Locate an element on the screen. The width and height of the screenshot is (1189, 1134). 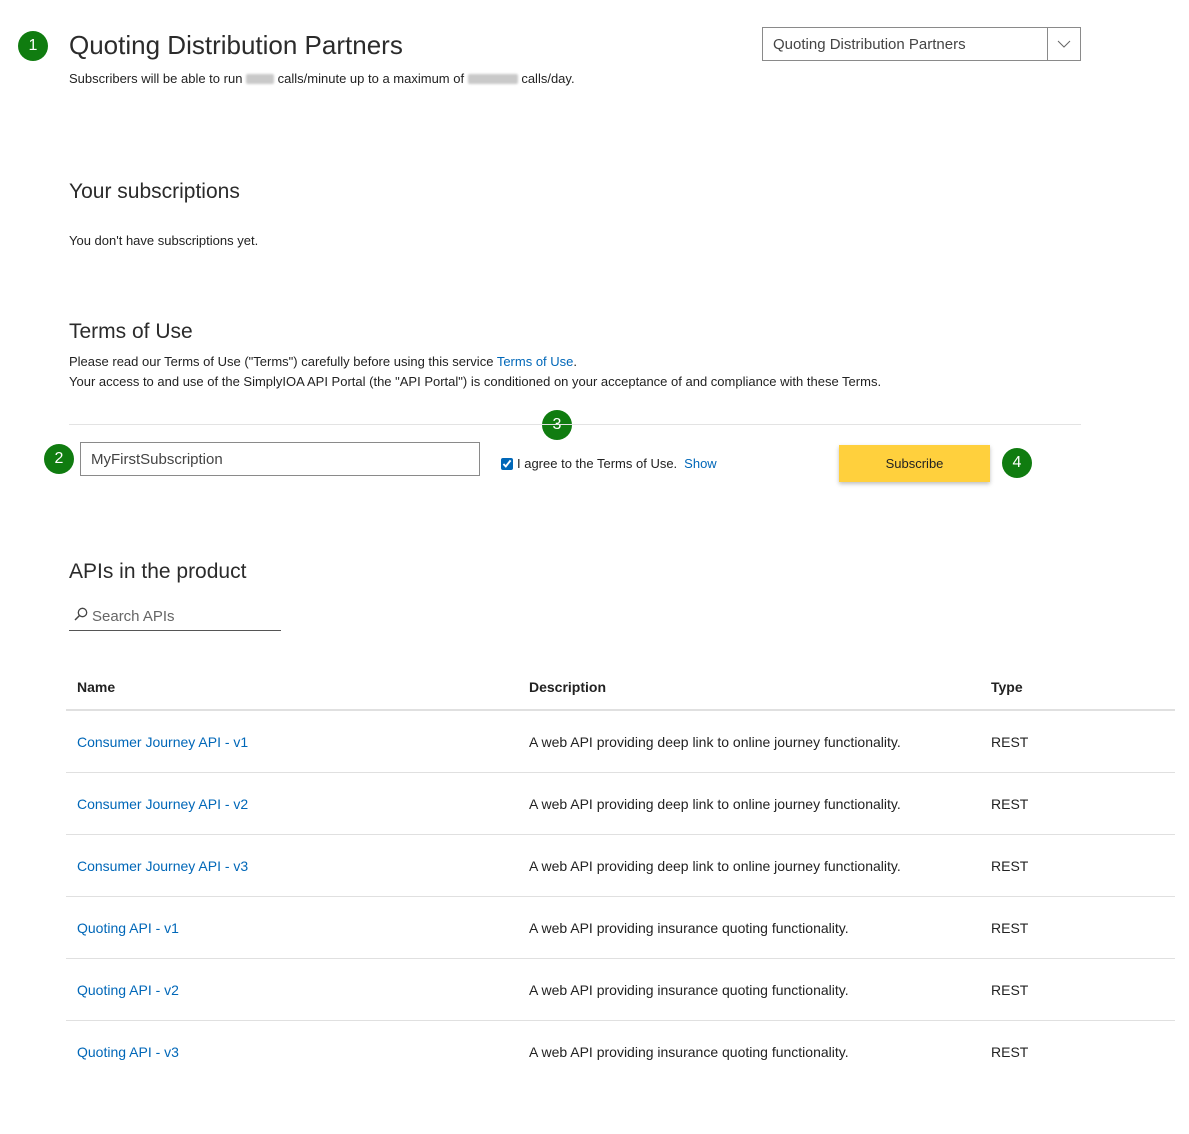
agree-terms-checkbox is located at coordinates (507, 463).